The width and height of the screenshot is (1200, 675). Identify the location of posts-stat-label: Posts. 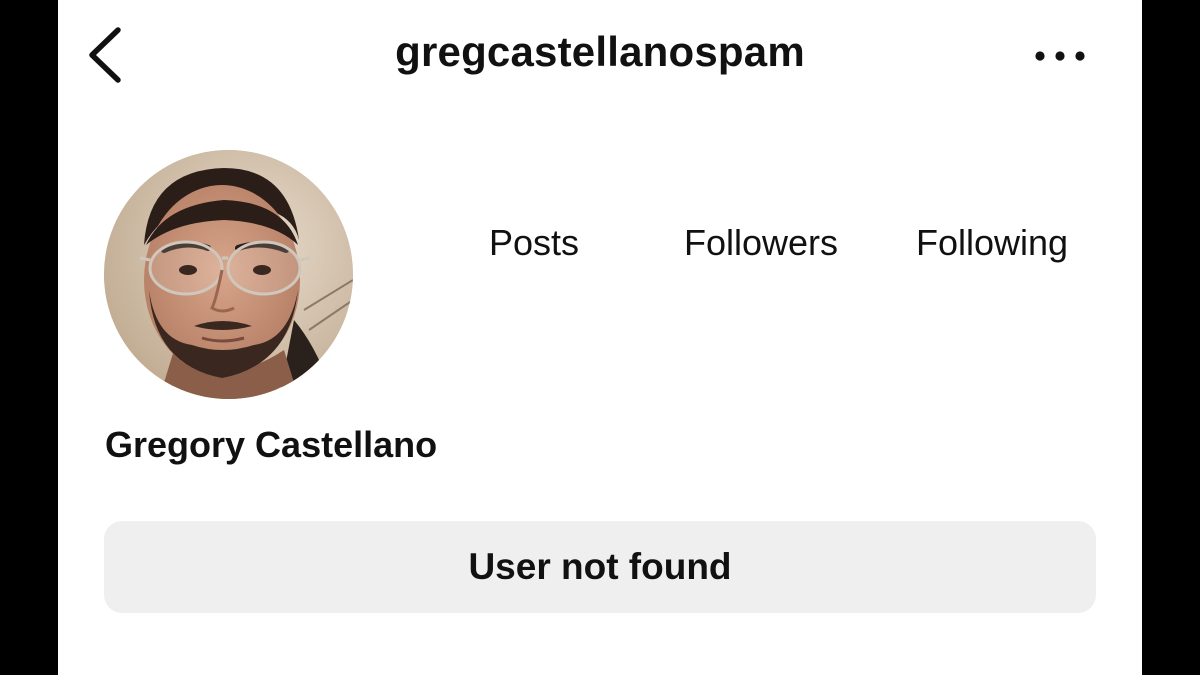
(534, 243).